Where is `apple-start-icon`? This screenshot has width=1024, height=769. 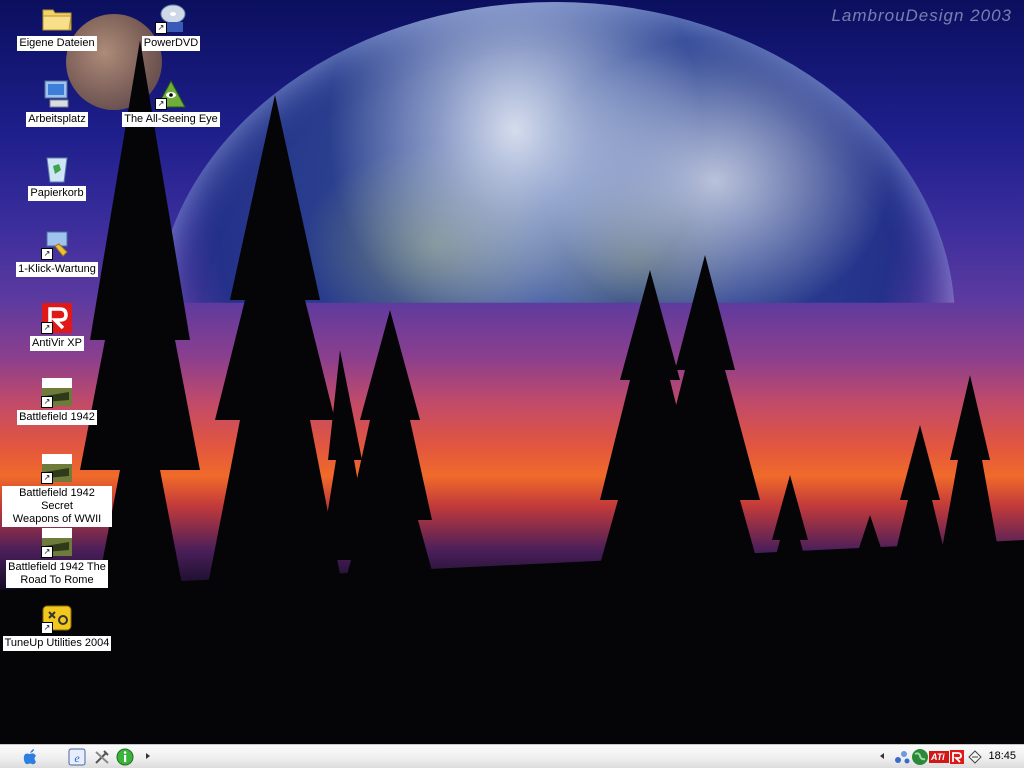 apple-start-icon is located at coordinates (29, 757).